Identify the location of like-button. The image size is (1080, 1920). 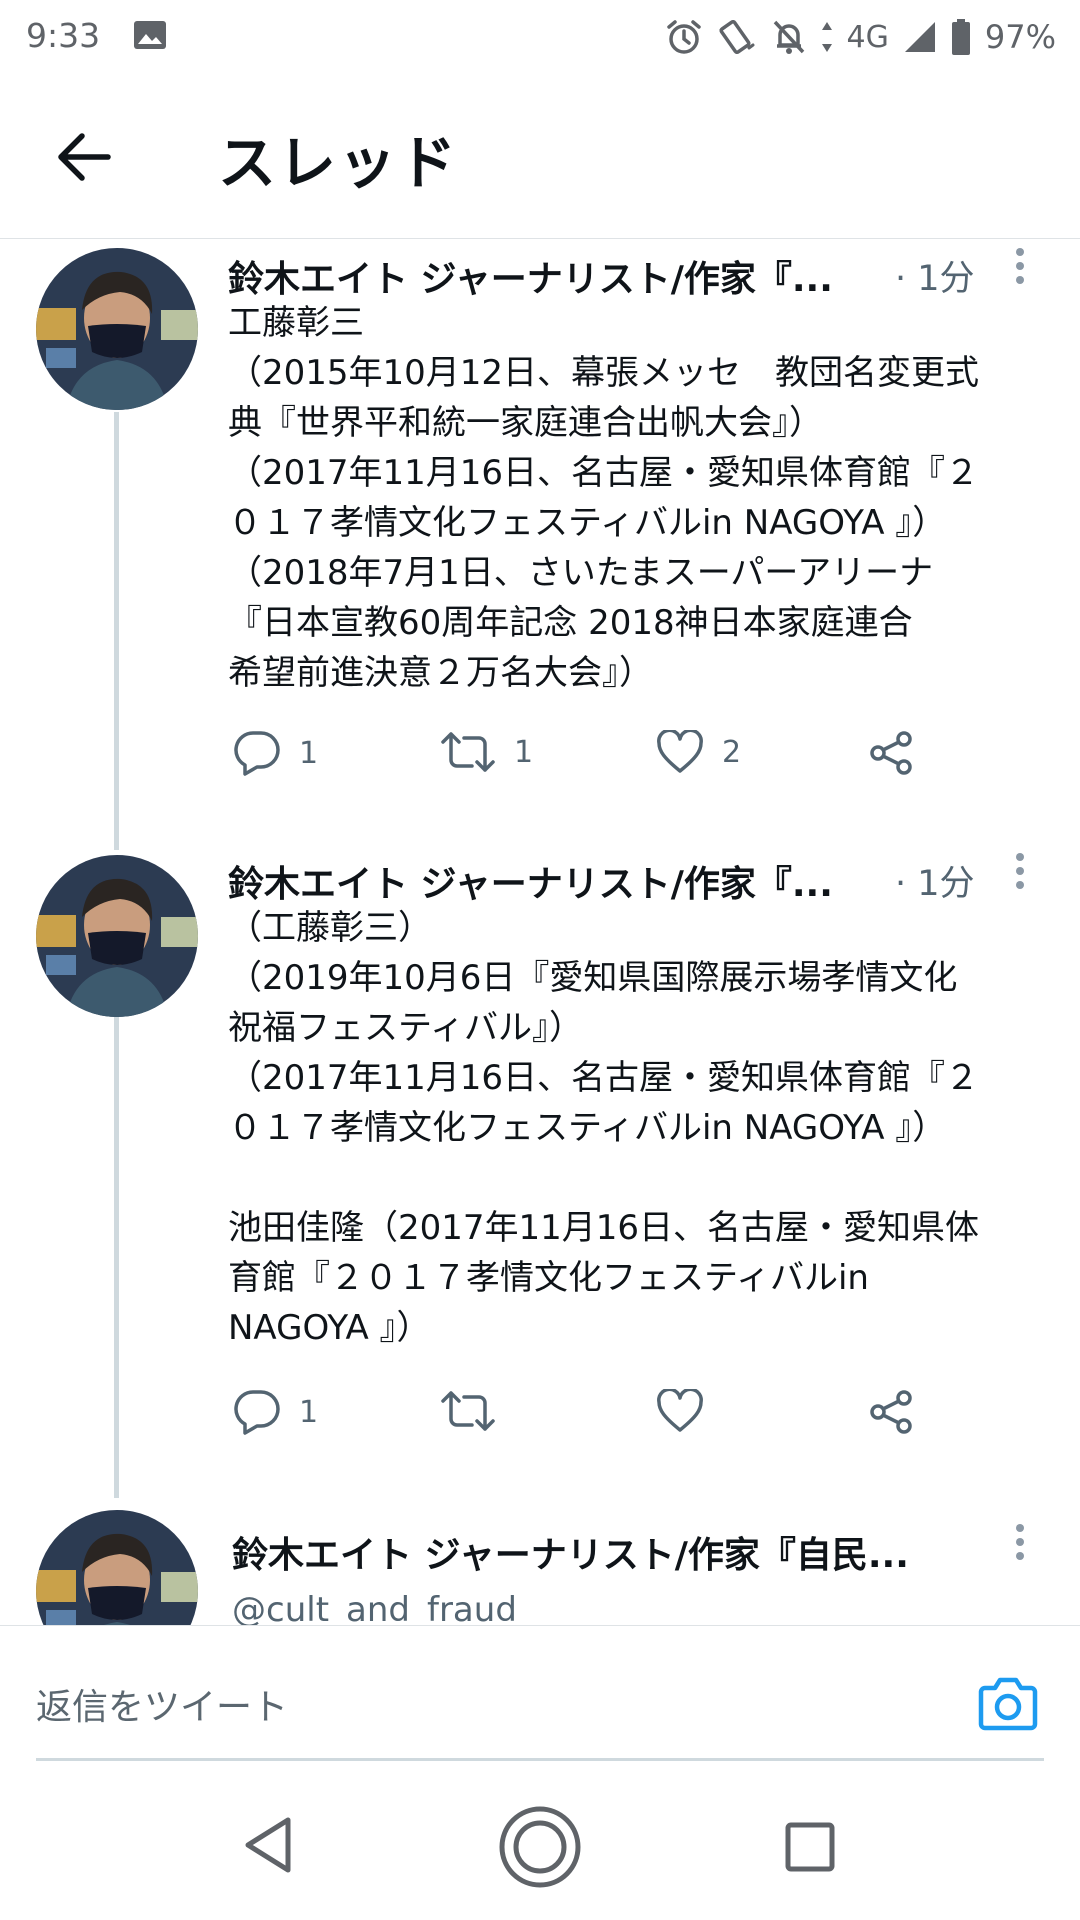
(689, 1411).